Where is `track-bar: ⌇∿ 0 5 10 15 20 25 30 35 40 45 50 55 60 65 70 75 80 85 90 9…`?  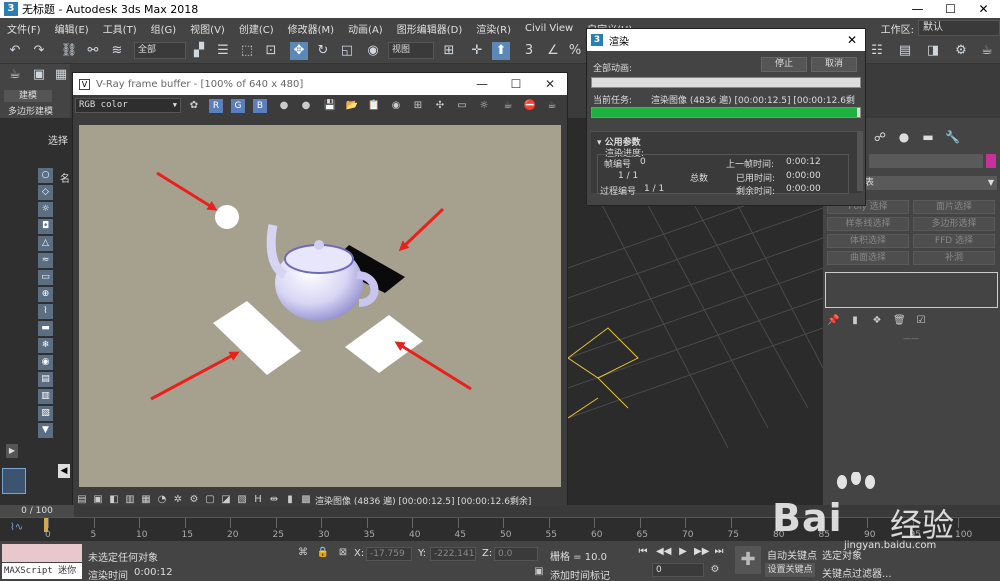
track-bar: ⌇∿ 0 5 10 15 20 25 30 35 40 45 50 55 60 65 70 75 80 85 90 9… is located at coordinates (500, 529).